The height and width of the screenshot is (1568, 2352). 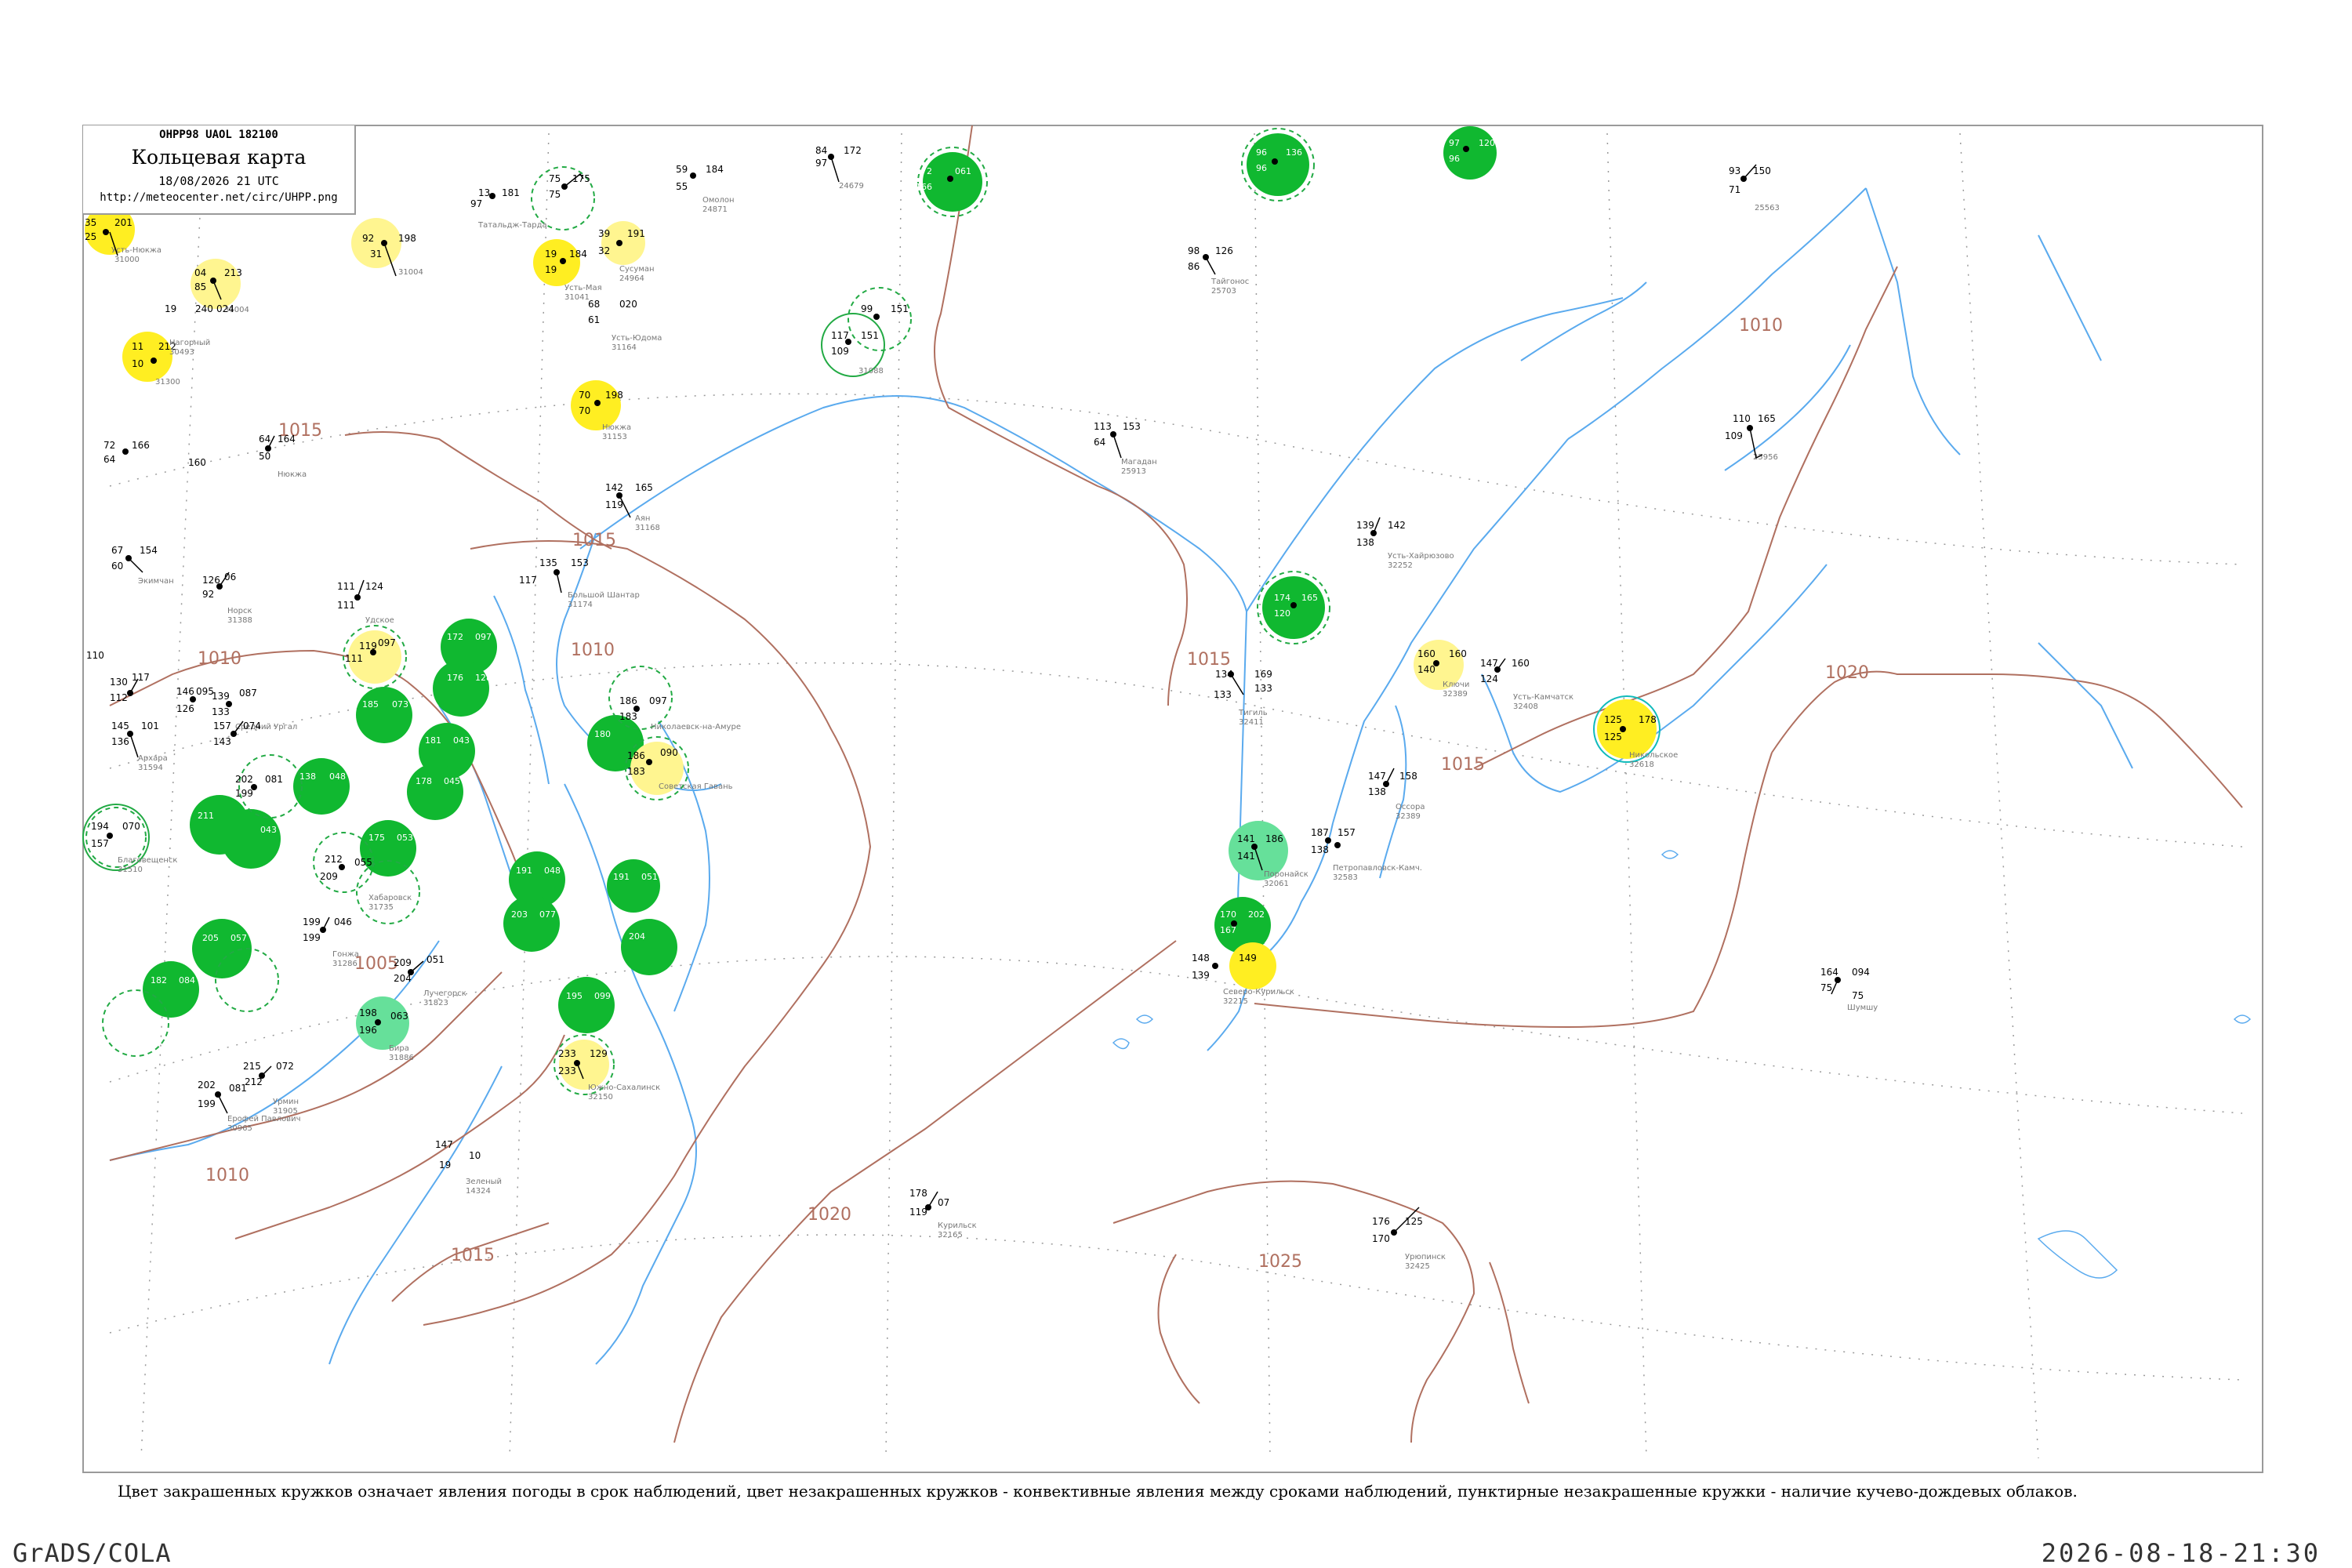 What do you see at coordinates (1421, 556) in the screenshot?
I see `station-name: Усть-Хайрюзово` at bounding box center [1421, 556].